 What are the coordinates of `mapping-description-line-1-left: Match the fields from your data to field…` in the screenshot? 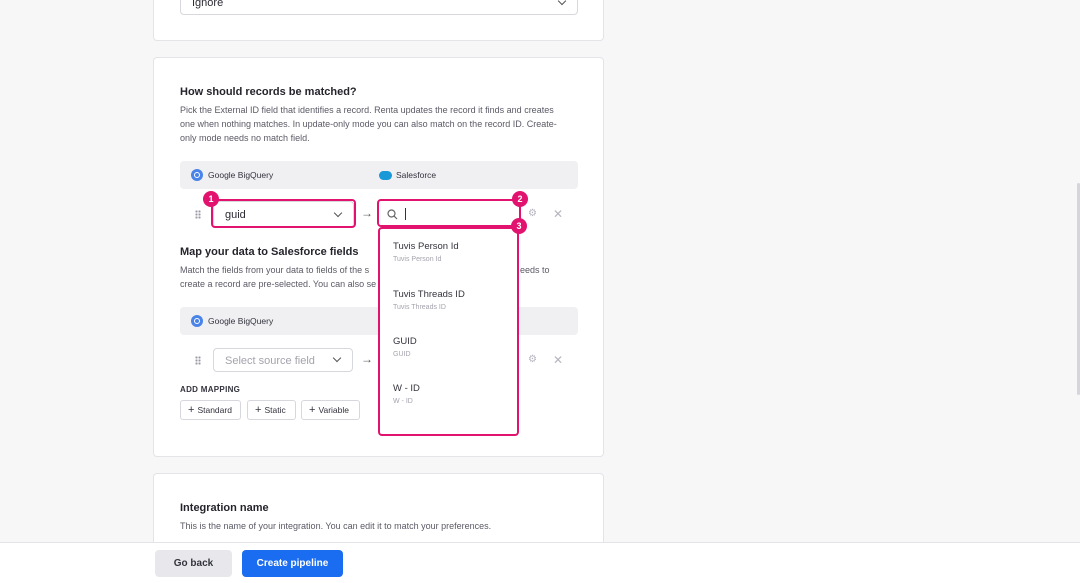 It's located at (275, 270).